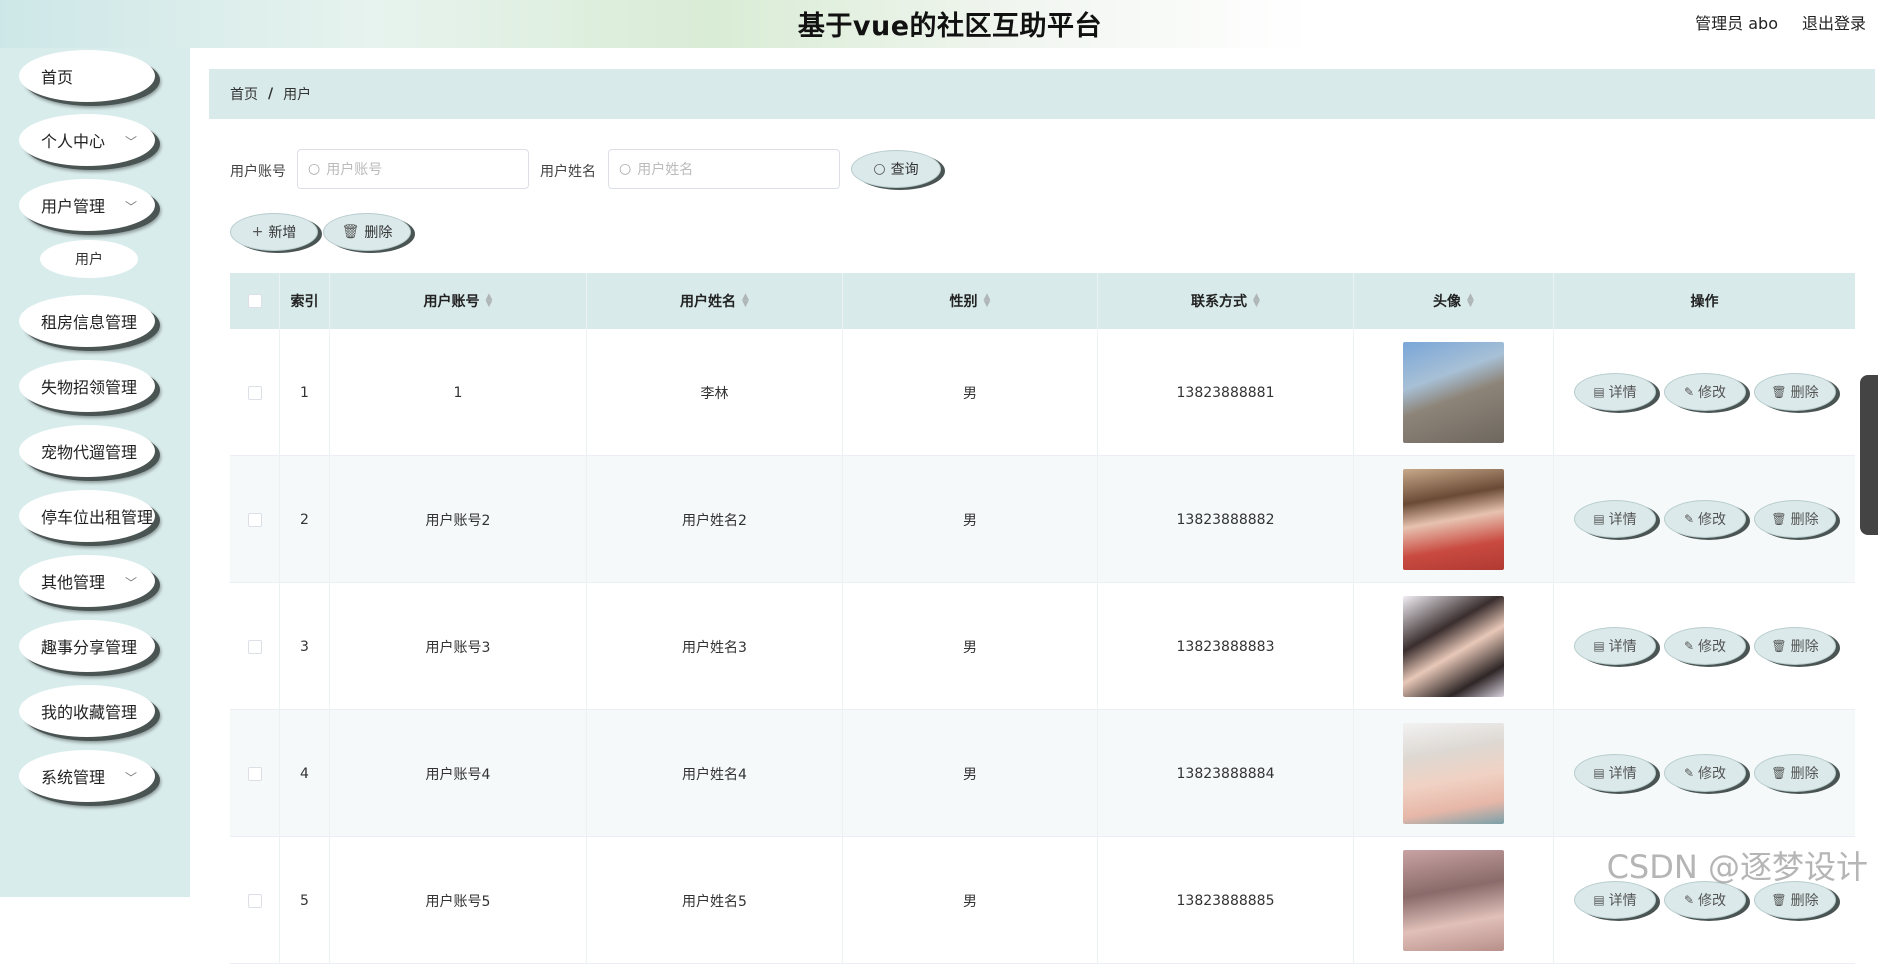 The width and height of the screenshot is (1878, 964). I want to click on account-search-input: ○ 用户账号, so click(413, 169).